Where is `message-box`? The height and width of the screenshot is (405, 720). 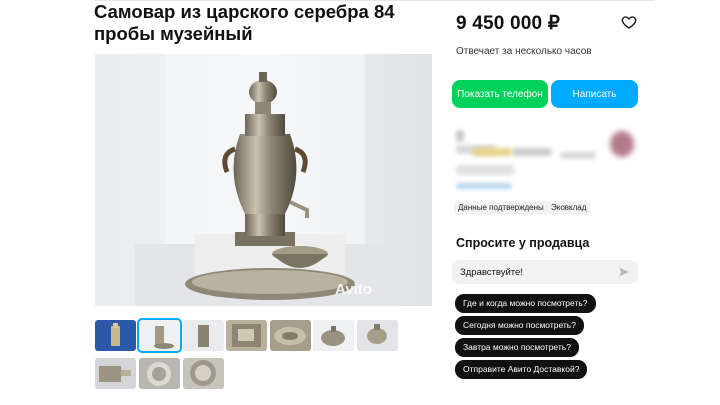 message-box is located at coordinates (545, 272).